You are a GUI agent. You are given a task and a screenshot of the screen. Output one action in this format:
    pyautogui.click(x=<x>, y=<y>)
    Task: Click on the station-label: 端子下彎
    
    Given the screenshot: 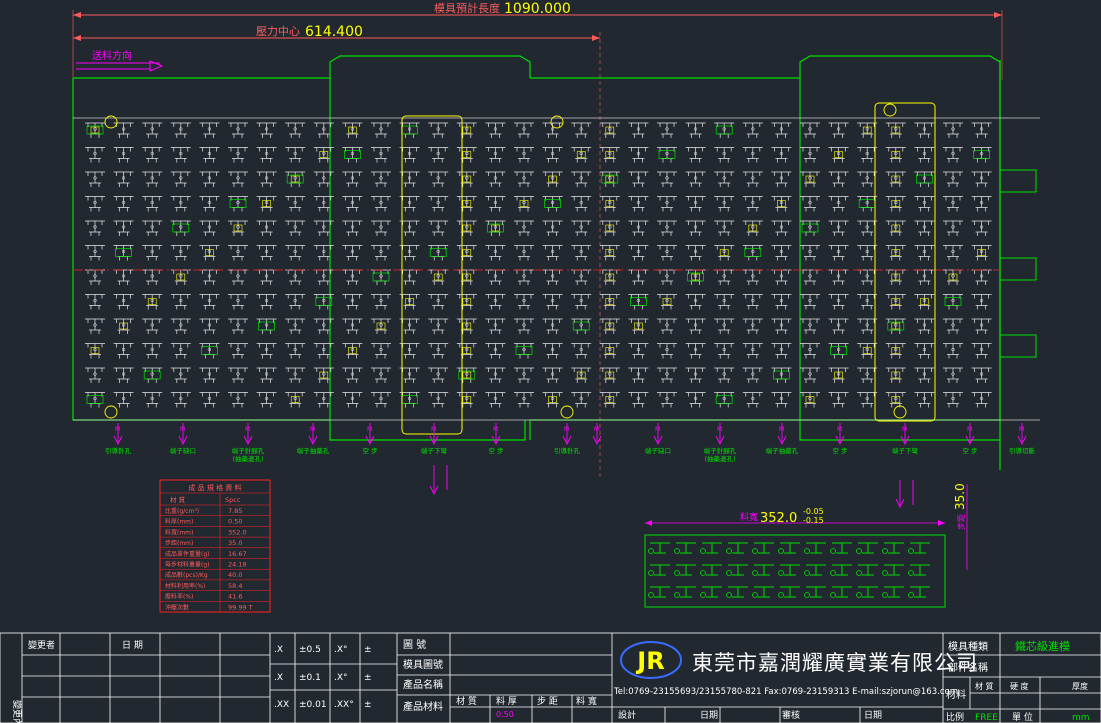 What is the action you would take?
    pyautogui.click(x=434, y=450)
    